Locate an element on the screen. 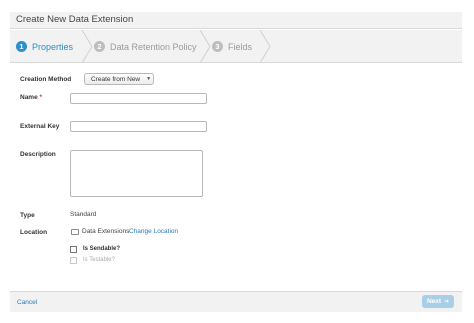 This screenshot has height=323, width=474. type-label: Type is located at coordinates (27, 215).